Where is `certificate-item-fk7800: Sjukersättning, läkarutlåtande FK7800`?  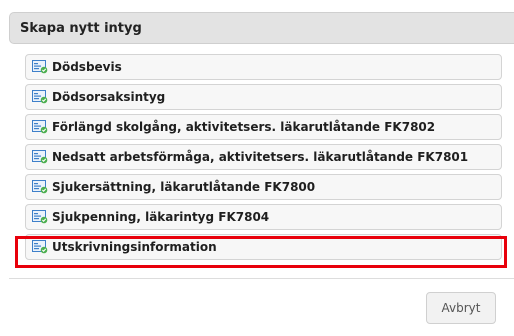
certificate-item-fk7800: Sjukersättning, läkarutlåtande FK7800 is located at coordinates (263, 187).